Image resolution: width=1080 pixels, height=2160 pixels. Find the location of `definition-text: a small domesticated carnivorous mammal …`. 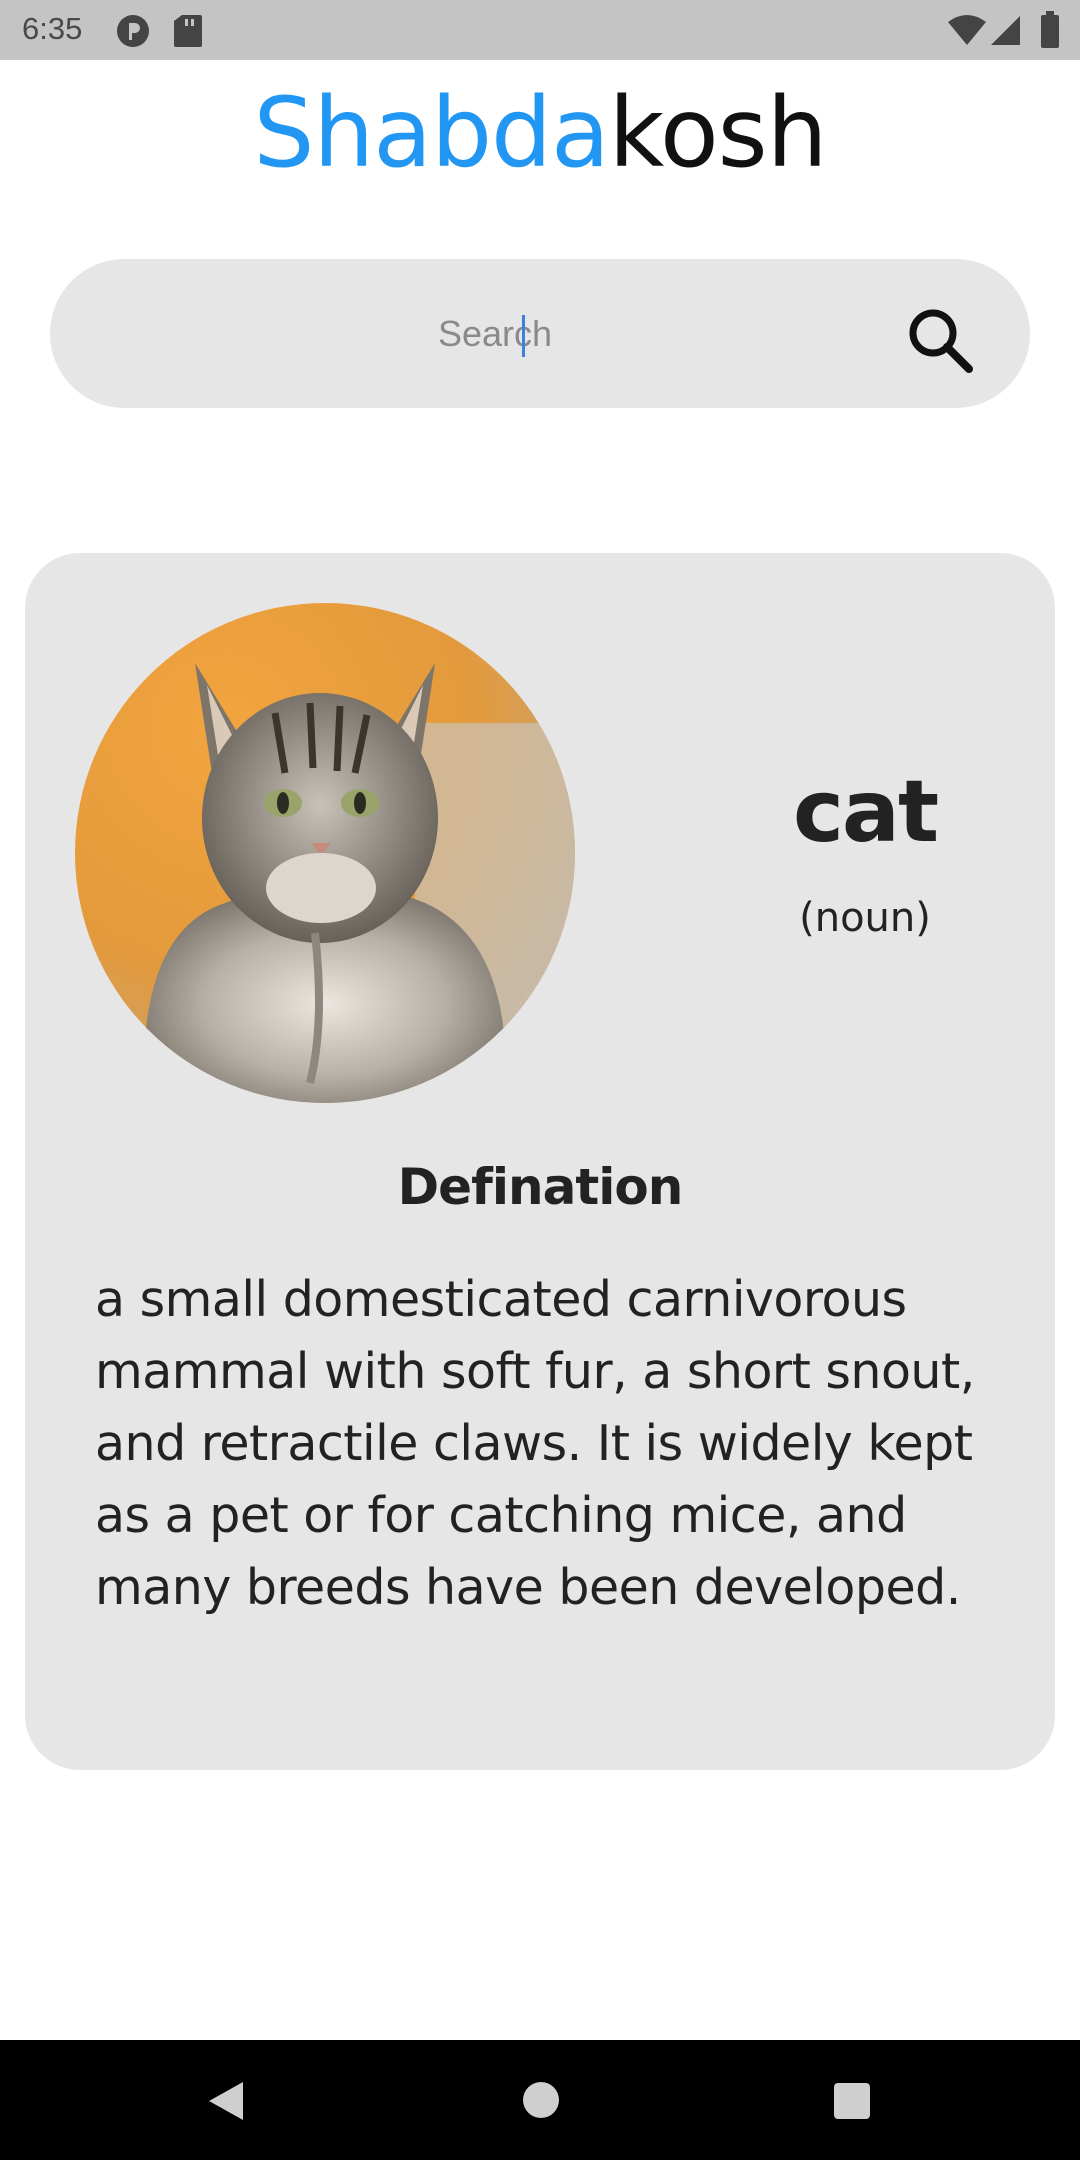

definition-text: a small domesticated carnivorous mammal … is located at coordinates (535, 1443).